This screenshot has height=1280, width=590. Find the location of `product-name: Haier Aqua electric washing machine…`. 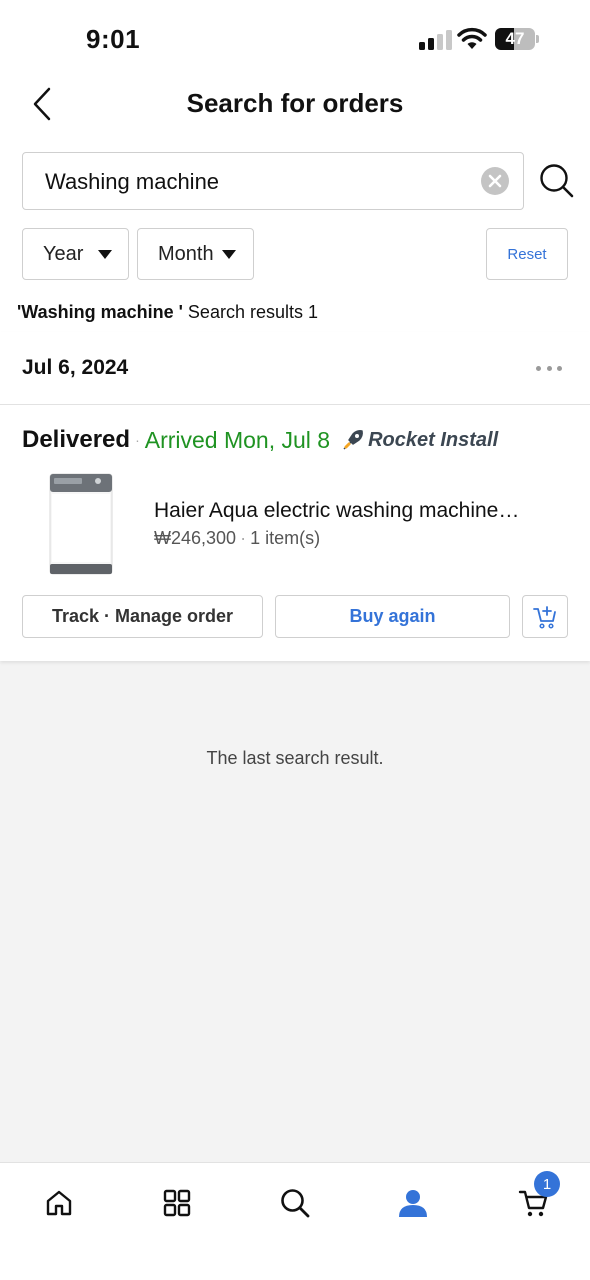

product-name: Haier Aqua electric washing machine… is located at coordinates (339, 511).